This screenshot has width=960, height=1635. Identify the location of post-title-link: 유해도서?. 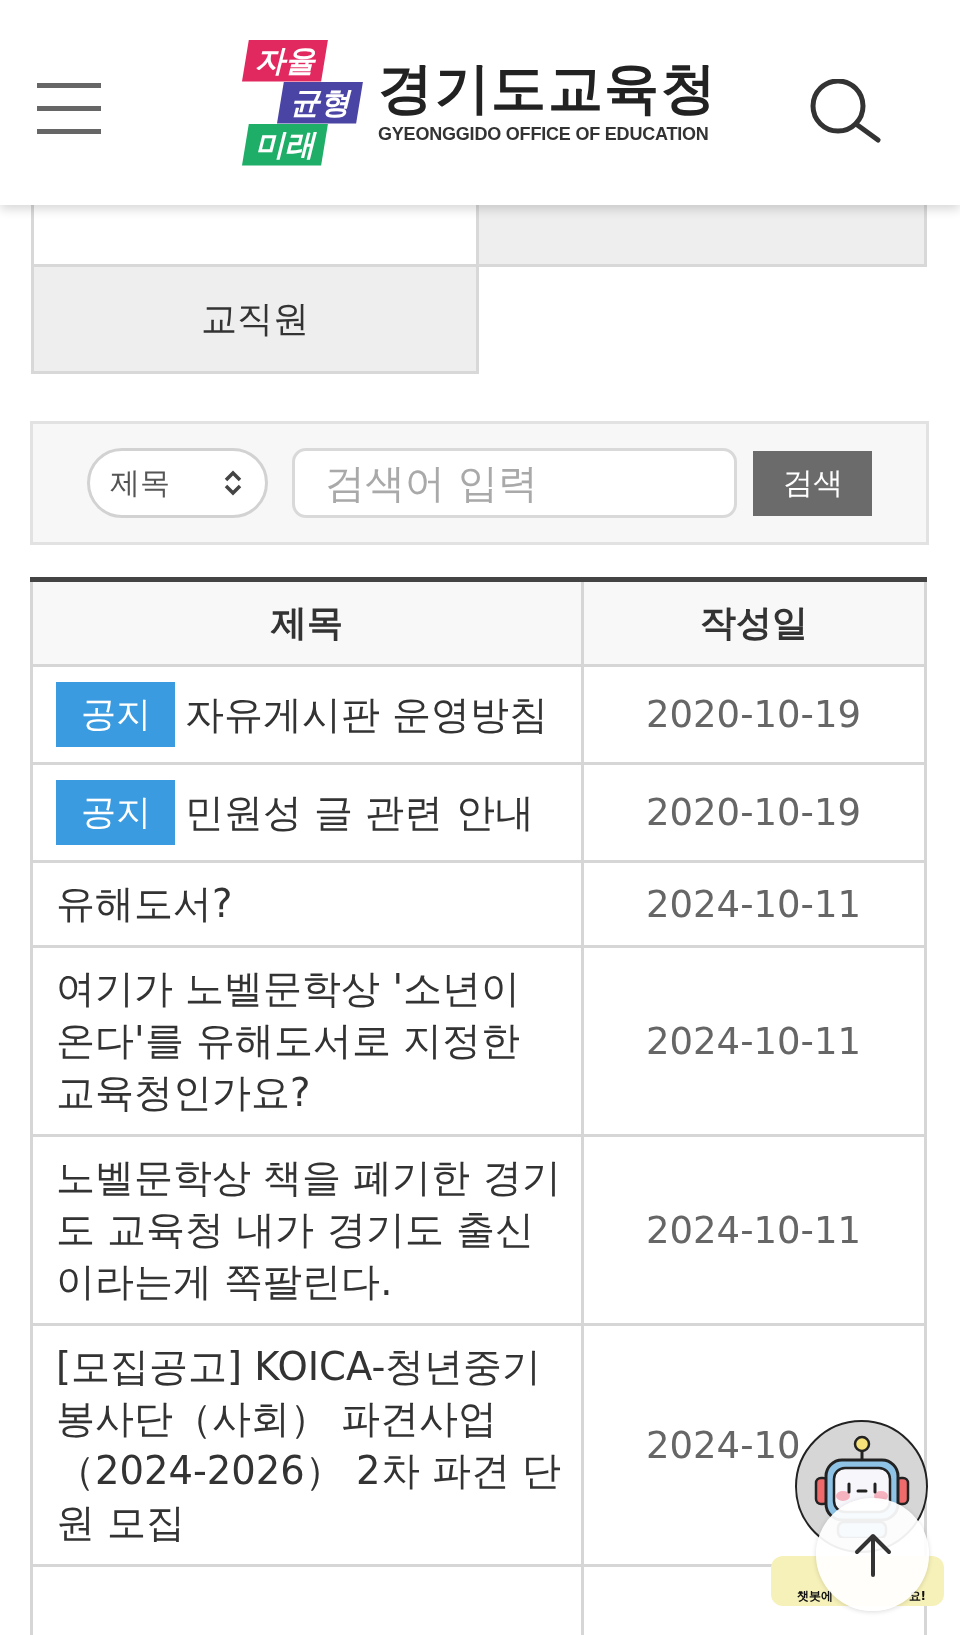
(144, 904).